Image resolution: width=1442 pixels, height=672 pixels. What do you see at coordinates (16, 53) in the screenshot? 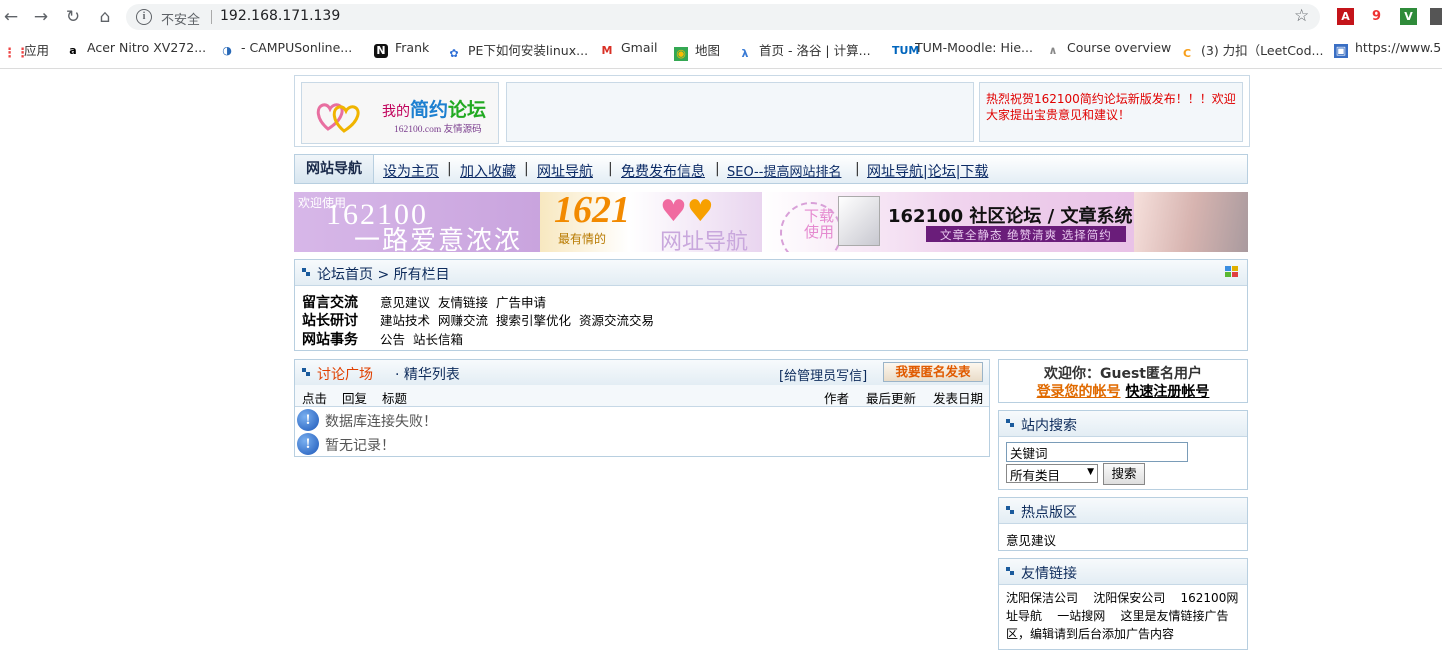
I see `apps-grid-icon: ⋮⋮` at bounding box center [16, 53].